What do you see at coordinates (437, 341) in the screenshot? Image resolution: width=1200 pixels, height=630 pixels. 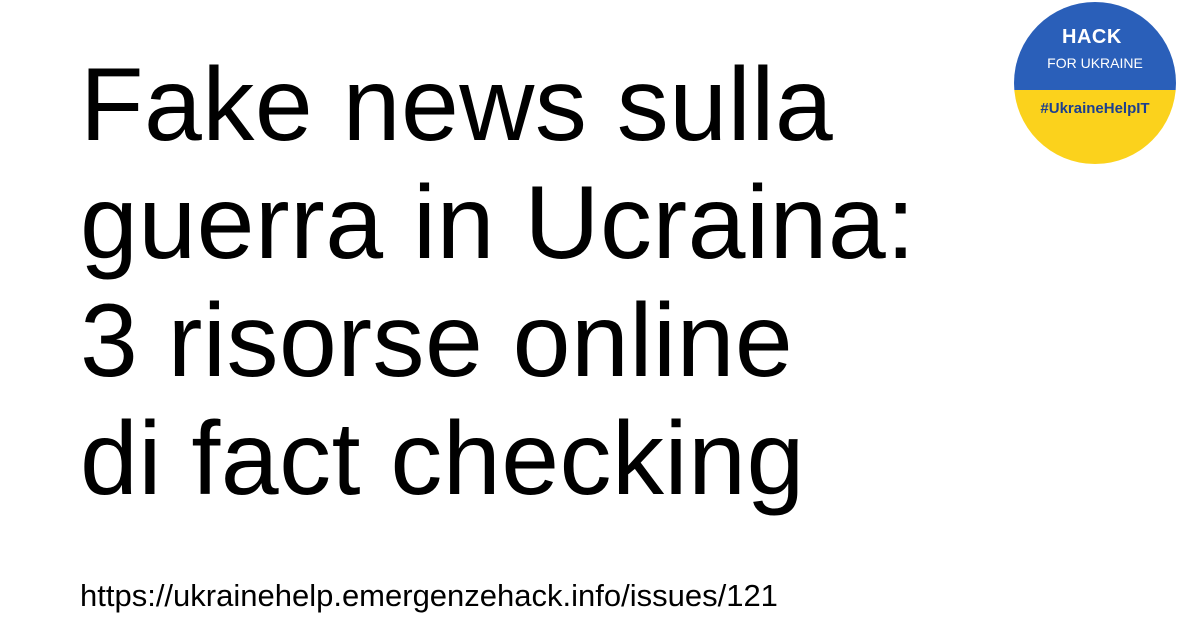 I see `title-line-3: 3 risorse online` at bounding box center [437, 341].